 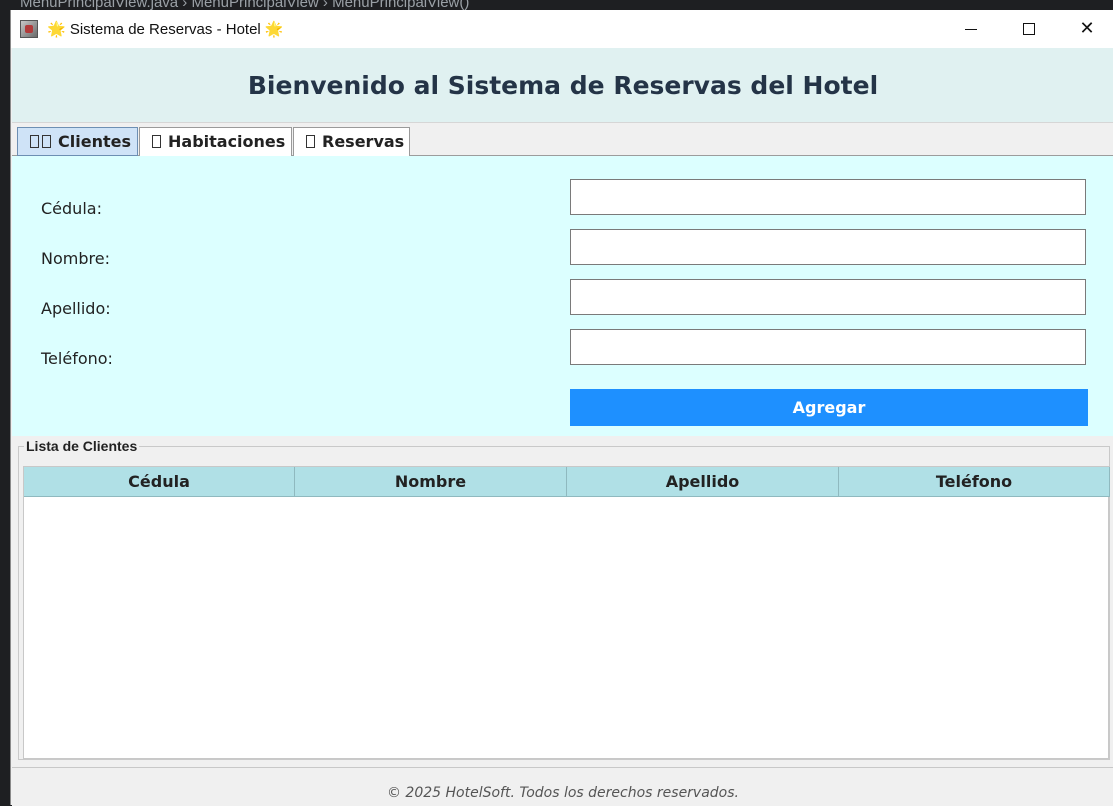 What do you see at coordinates (828, 197) in the screenshot?
I see `cedula-input` at bounding box center [828, 197].